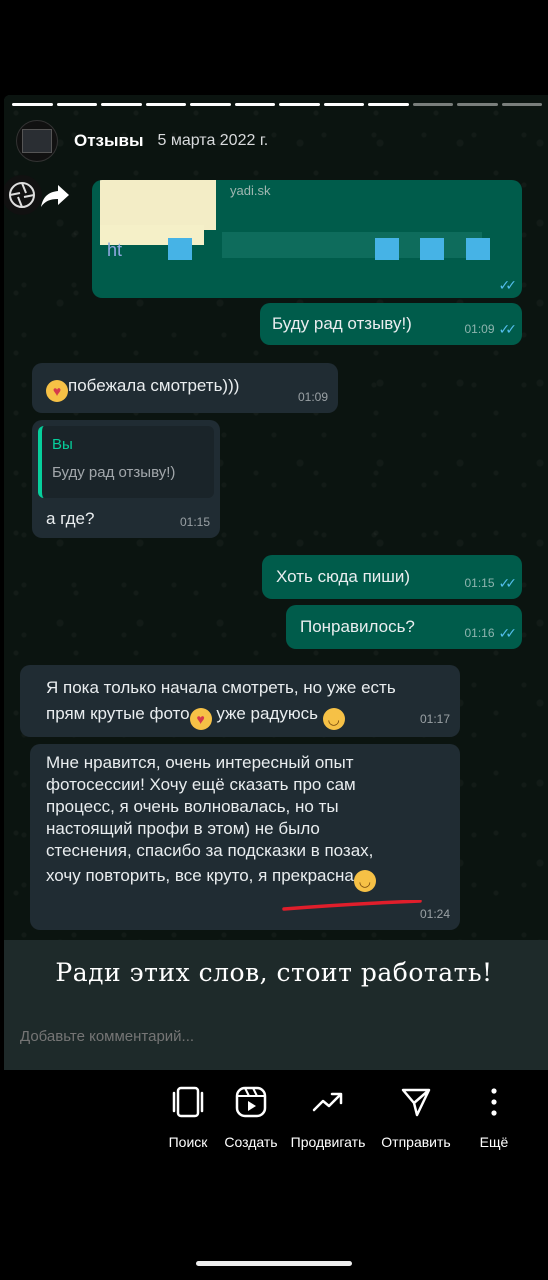 The height and width of the screenshot is (1280, 548). What do you see at coordinates (364, 881) in the screenshot?
I see `grinning-face-icon: ◡` at bounding box center [364, 881].